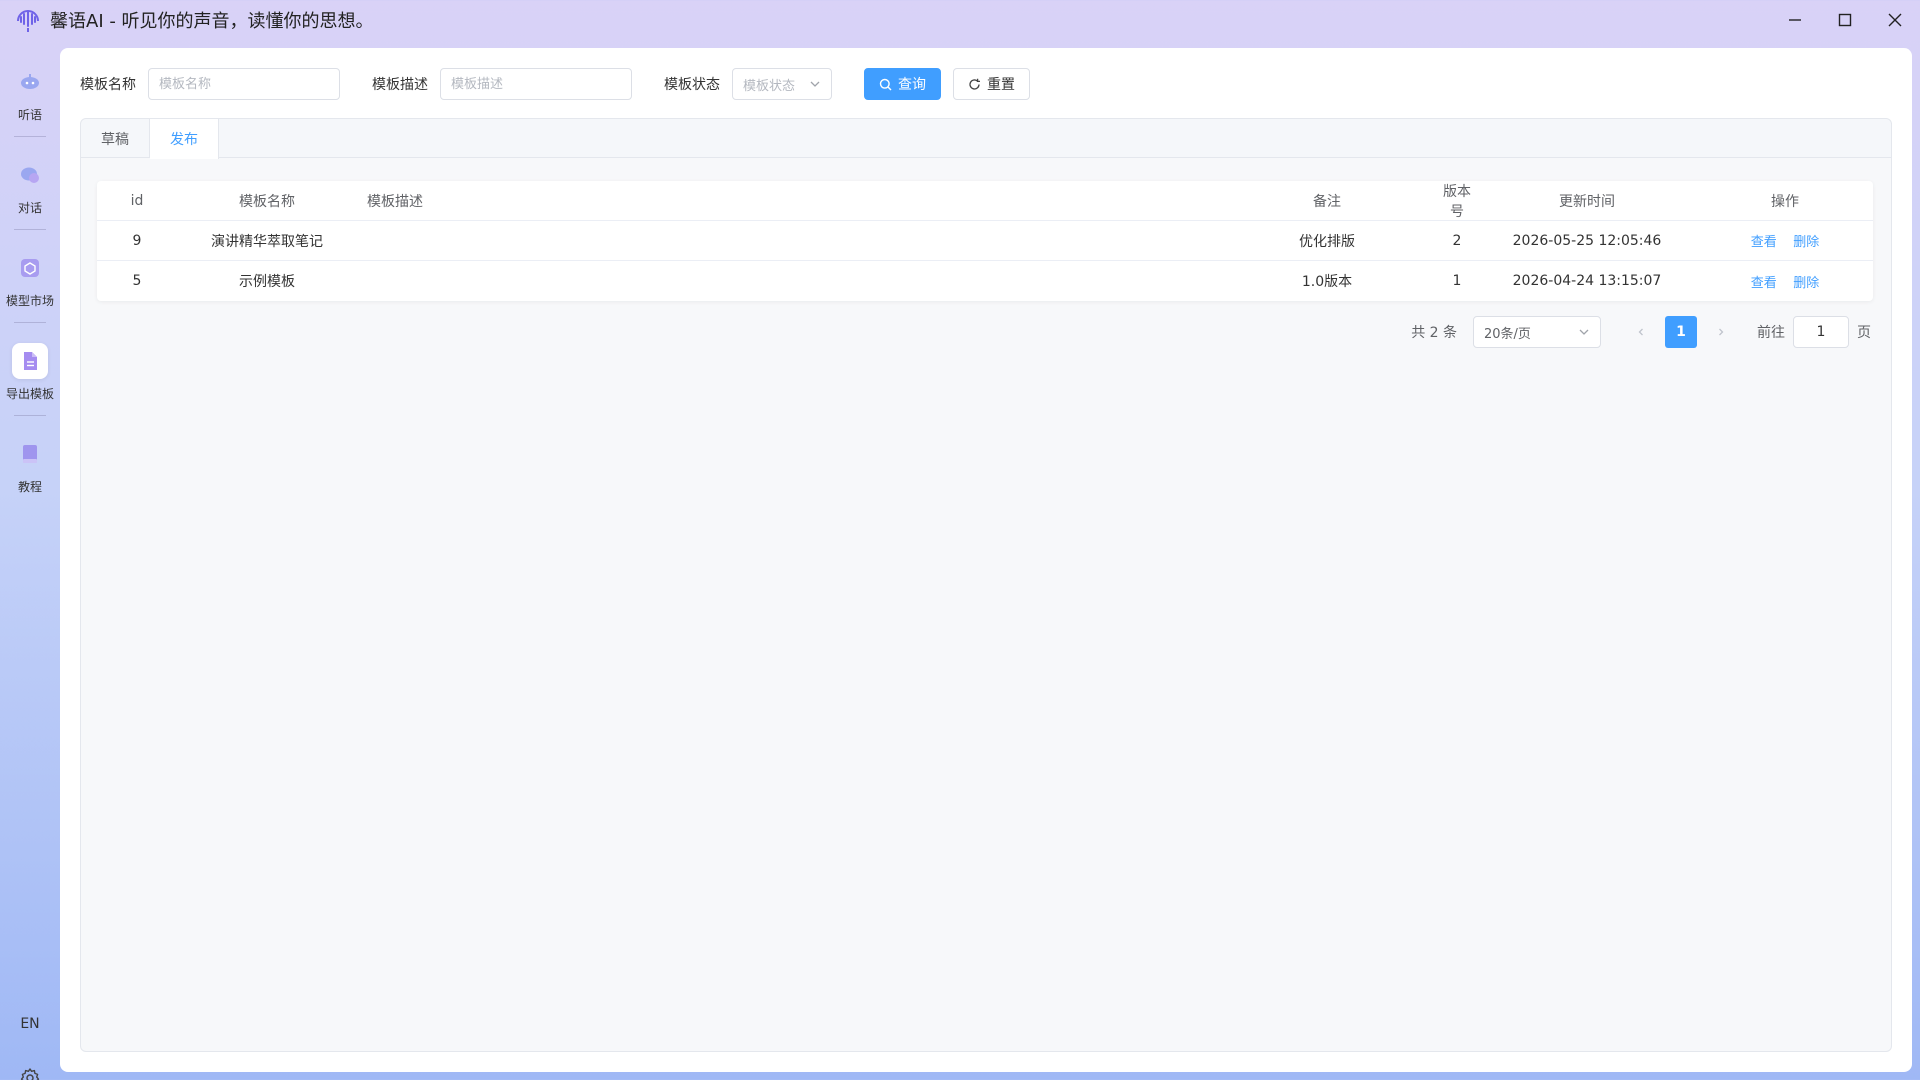  What do you see at coordinates (1457, 281) in the screenshot?
I see `cell-version: 1` at bounding box center [1457, 281].